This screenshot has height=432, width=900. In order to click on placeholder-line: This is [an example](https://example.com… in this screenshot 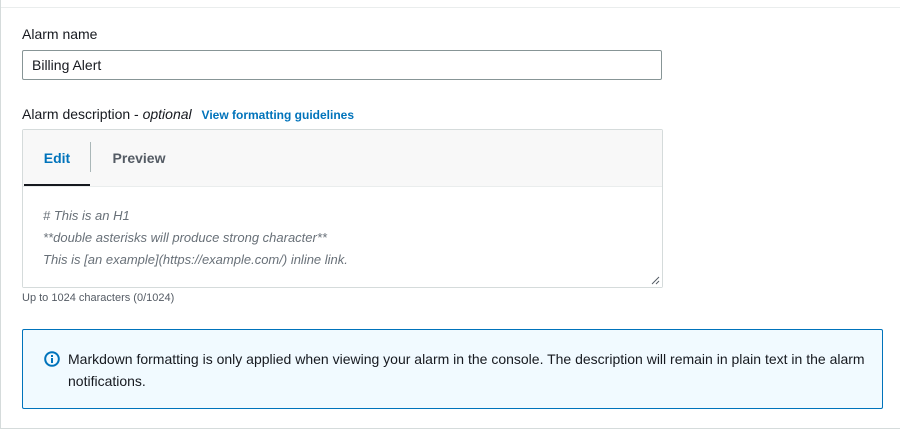, I will do `click(195, 259)`.